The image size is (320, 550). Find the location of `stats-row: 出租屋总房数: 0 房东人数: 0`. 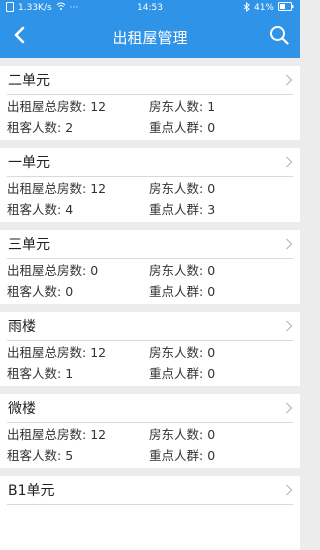

stats-row: 出租屋总房数: 0 房东人数: 0 is located at coordinates (150, 269).